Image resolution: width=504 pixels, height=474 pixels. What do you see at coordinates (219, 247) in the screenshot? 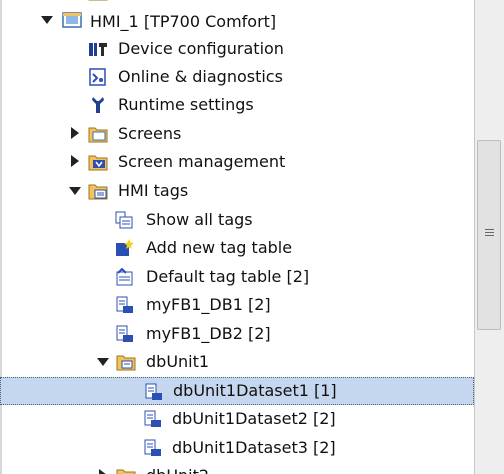
I see `tree-item-label: Add new tag table` at bounding box center [219, 247].